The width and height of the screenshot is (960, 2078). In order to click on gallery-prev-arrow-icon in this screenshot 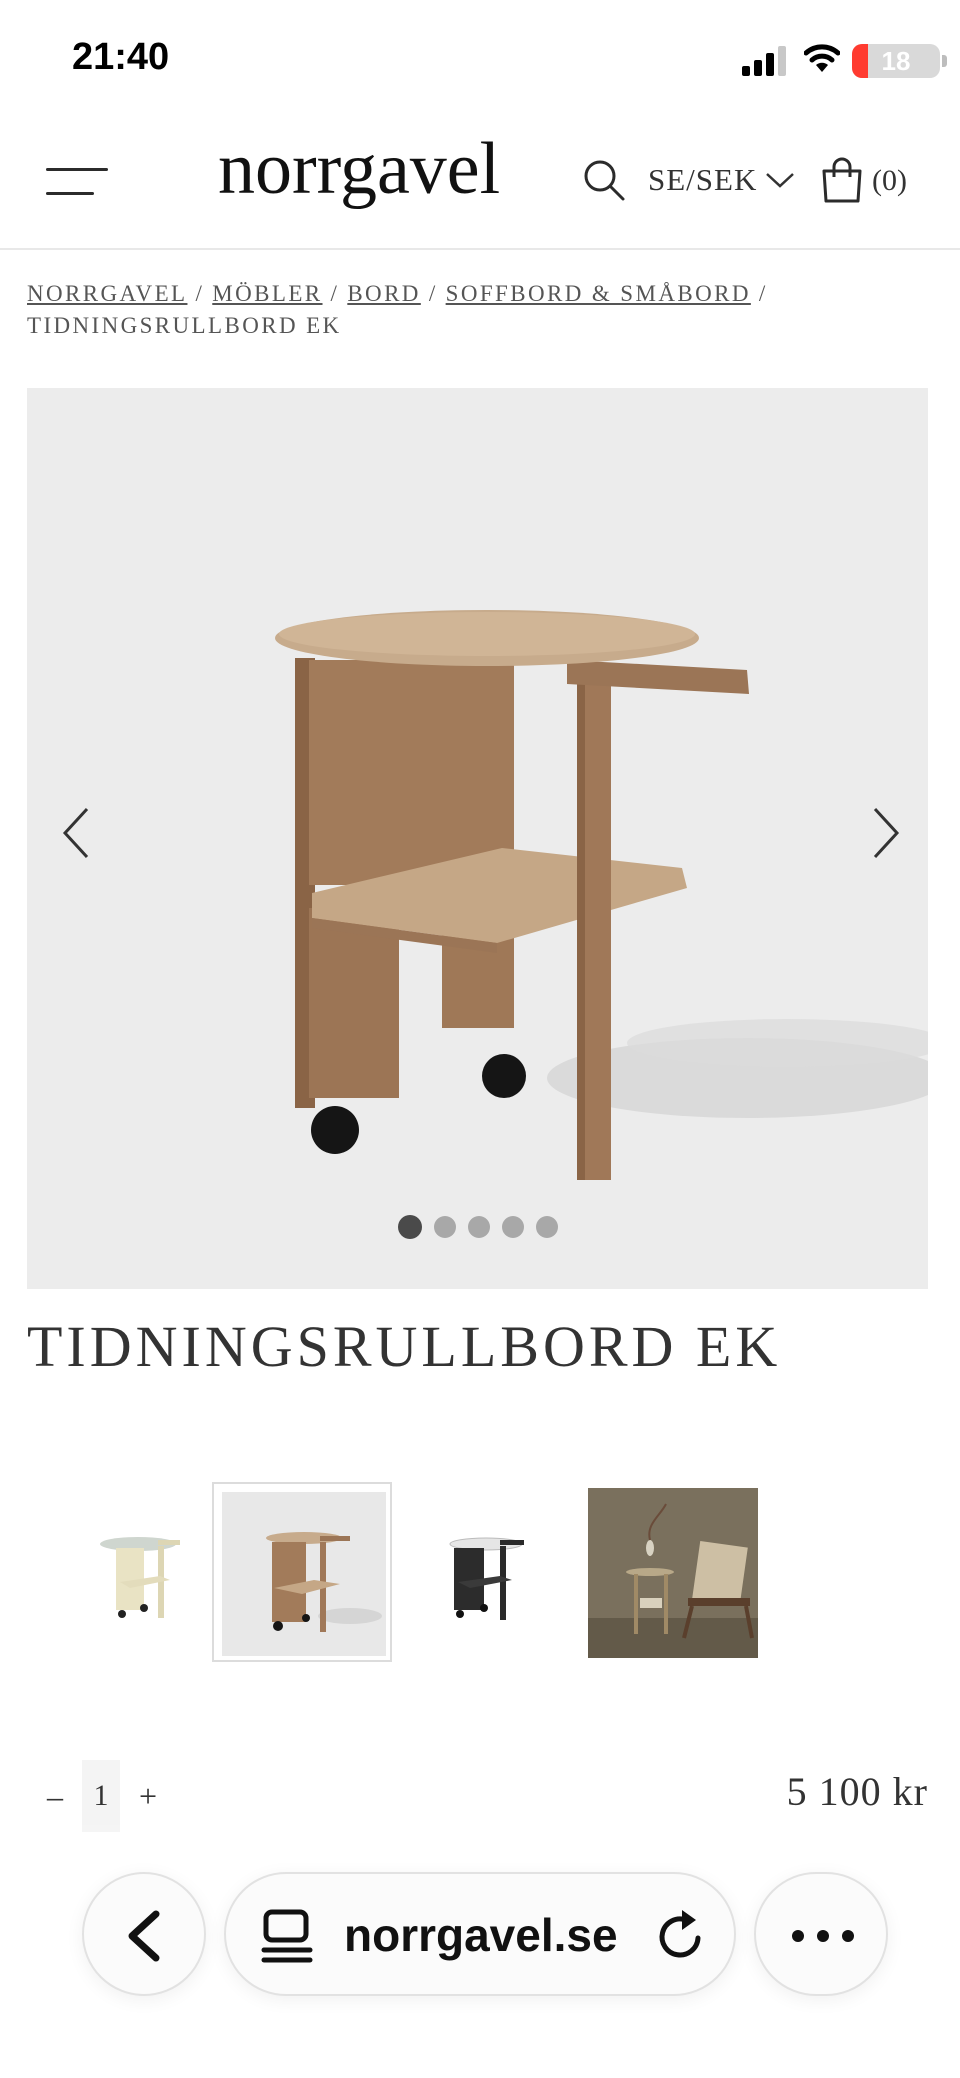, I will do `click(77, 833)`.